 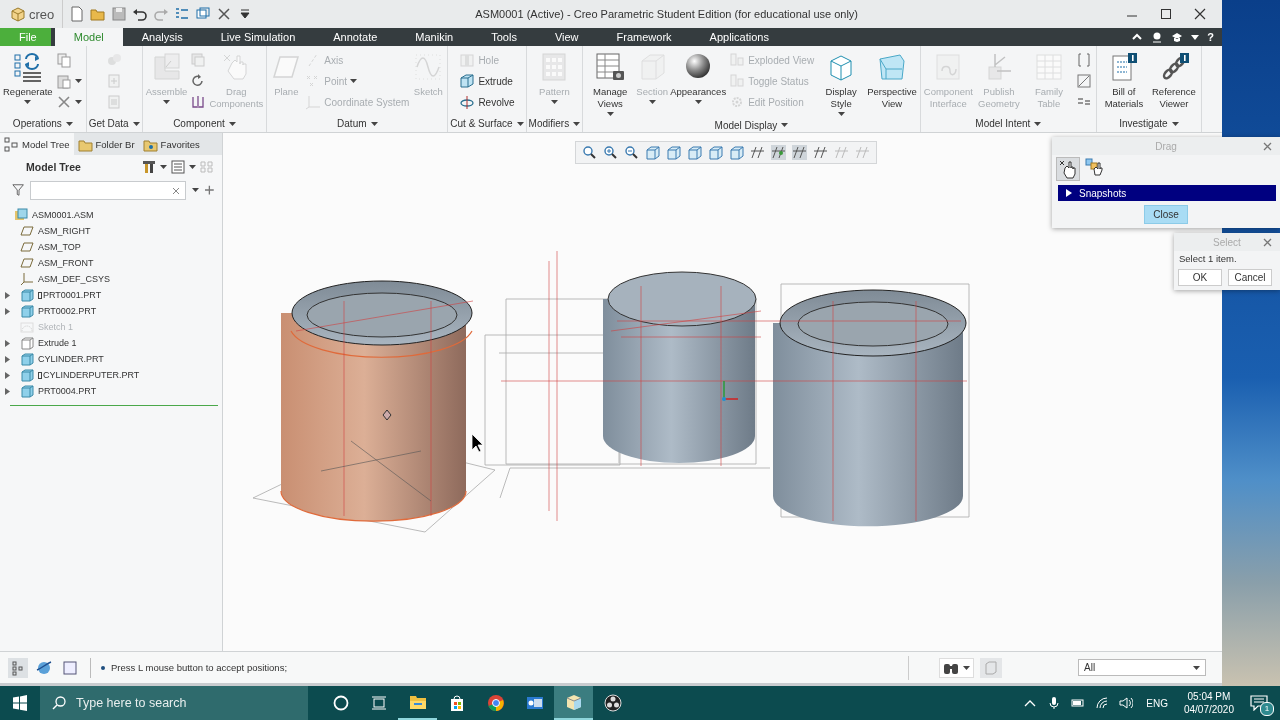 What do you see at coordinates (111, 391) in the screenshot?
I see `tree-item: PRT0004.PRT` at bounding box center [111, 391].